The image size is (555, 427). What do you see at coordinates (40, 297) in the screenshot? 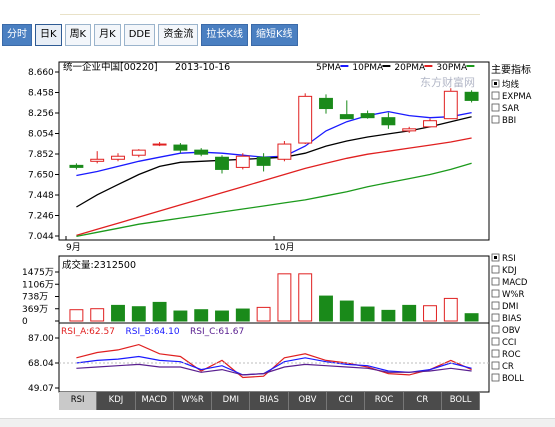
I see `volume-axis: 1475万 1106万 738万 369万 0` at bounding box center [40, 297].